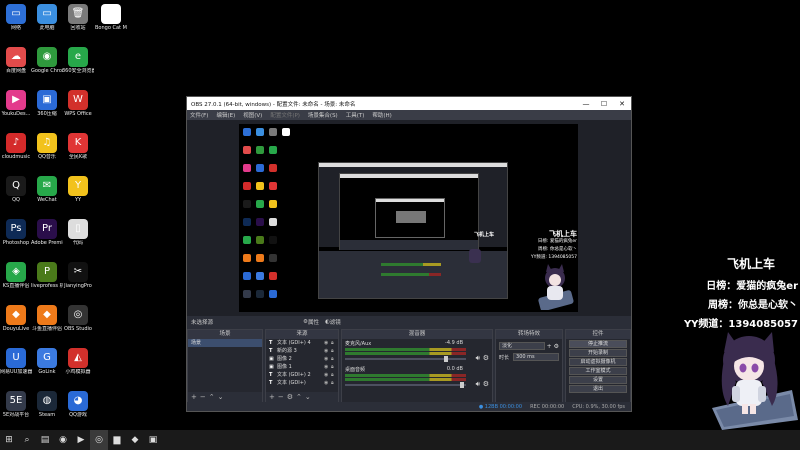  Describe the element at coordinates (313, 322) in the screenshot. I see `properties-button: 属性` at that location.